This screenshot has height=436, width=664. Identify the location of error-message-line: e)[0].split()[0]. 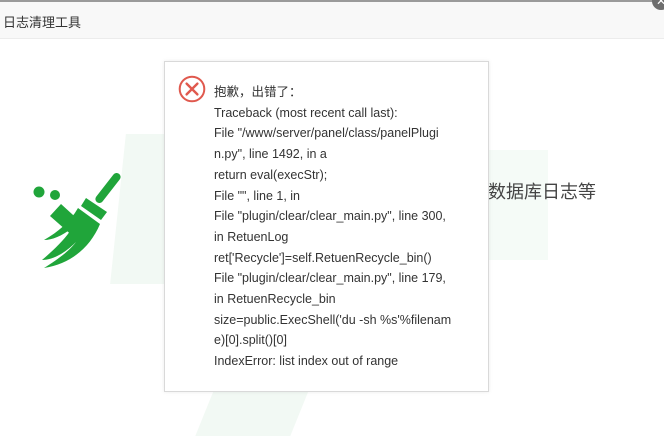
(250, 340).